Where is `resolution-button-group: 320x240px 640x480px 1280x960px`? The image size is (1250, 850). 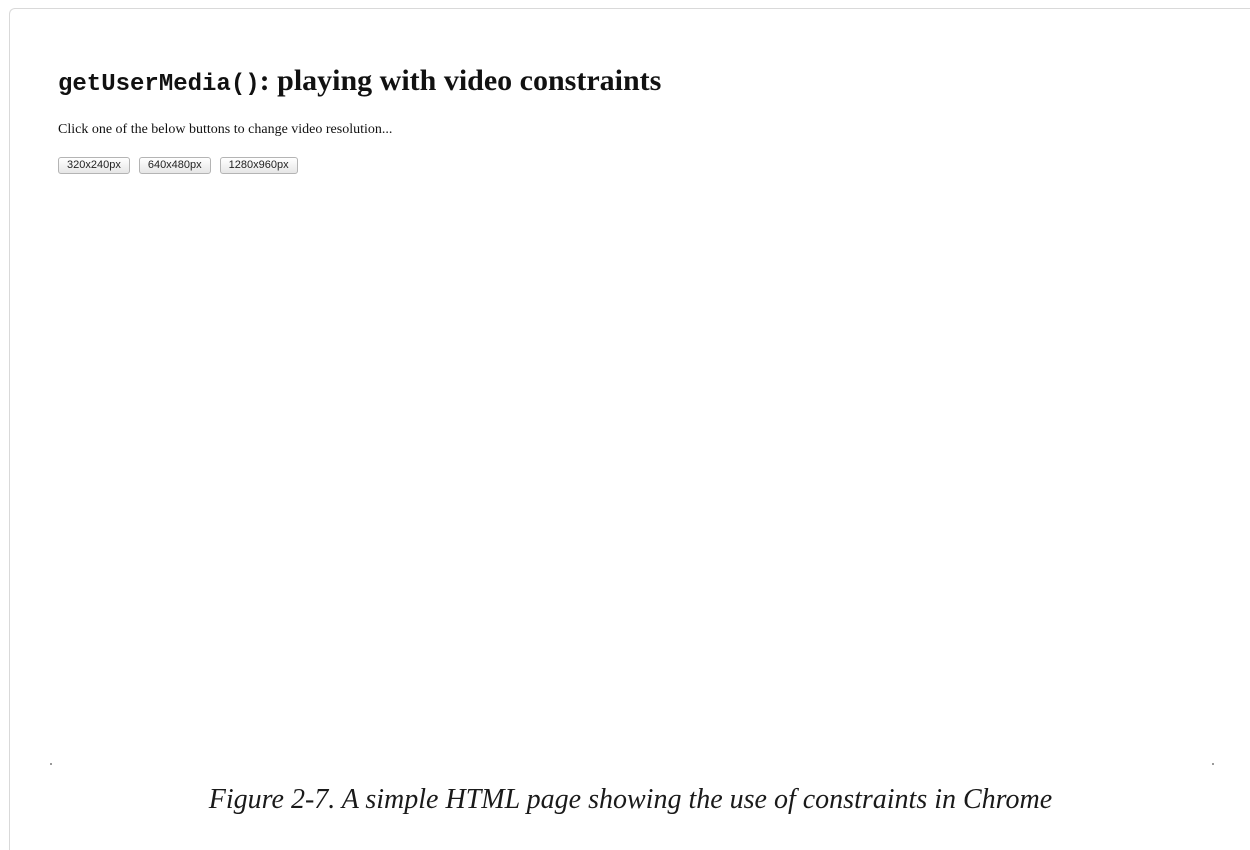
resolution-button-group: 320x240px 640x480px 1280x960px is located at coordinates (178, 165).